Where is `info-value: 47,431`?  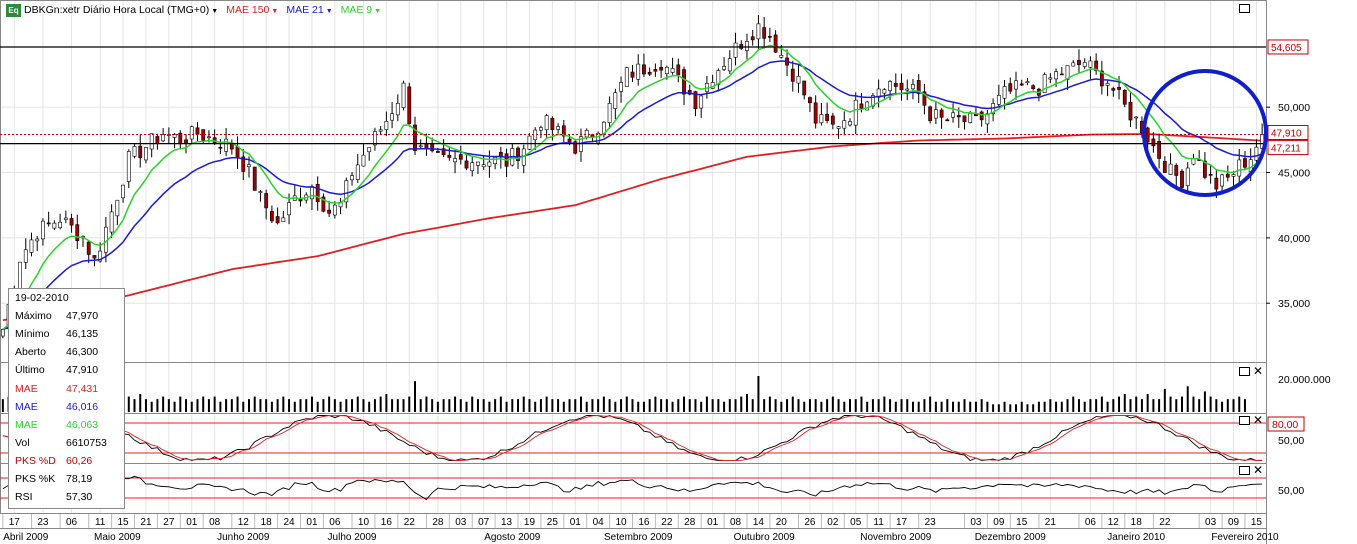 info-value: 47,431 is located at coordinates (82, 388).